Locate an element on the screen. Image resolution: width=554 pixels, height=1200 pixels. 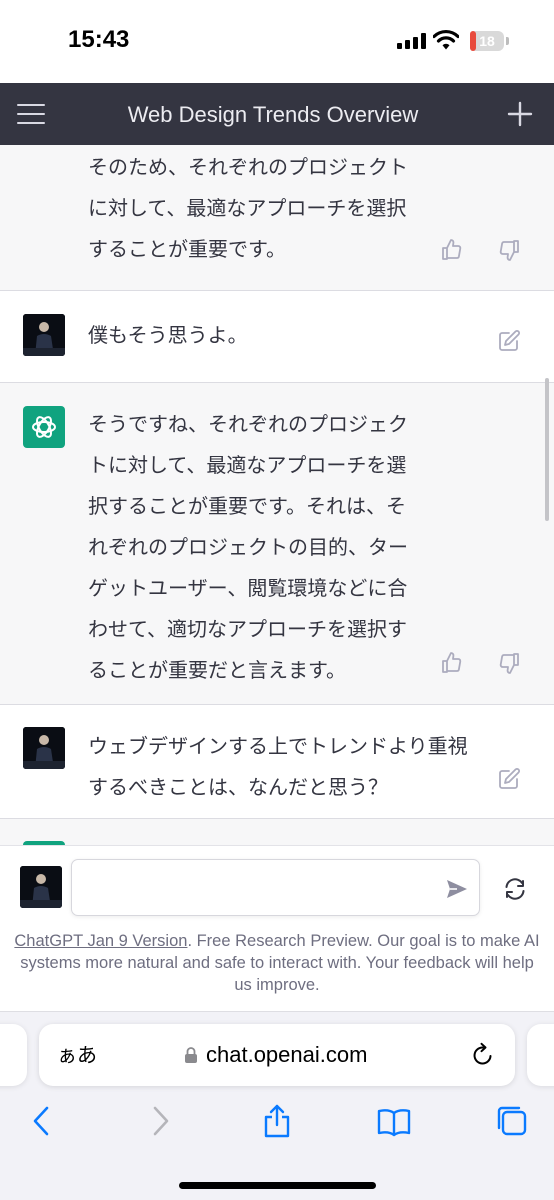
battery-level: 18 is located at coordinates (487, 41).